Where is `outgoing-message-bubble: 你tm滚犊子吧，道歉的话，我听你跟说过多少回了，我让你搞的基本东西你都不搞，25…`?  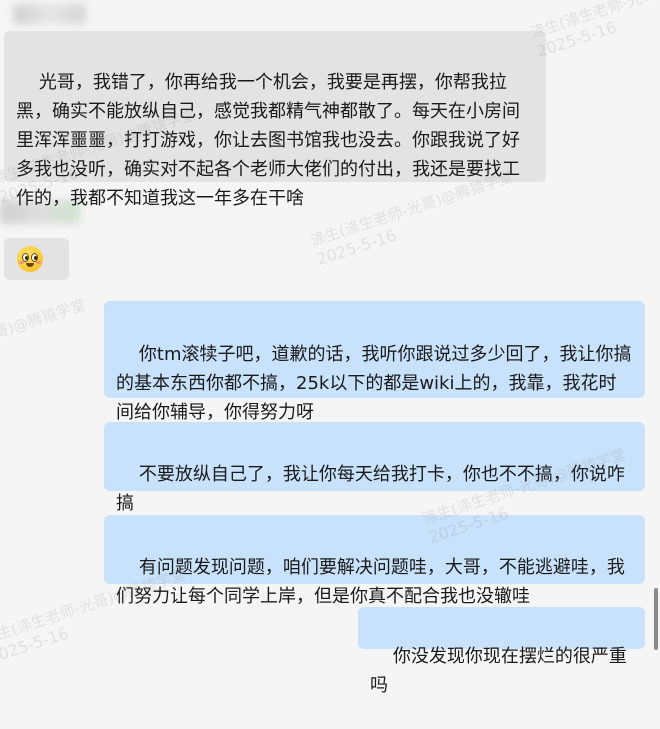 outgoing-message-bubble: 你tm滚犊子吧，道歉的话，我听你跟说过多少回了，我让你搞的基本东西你都不搞，25… is located at coordinates (374, 362).